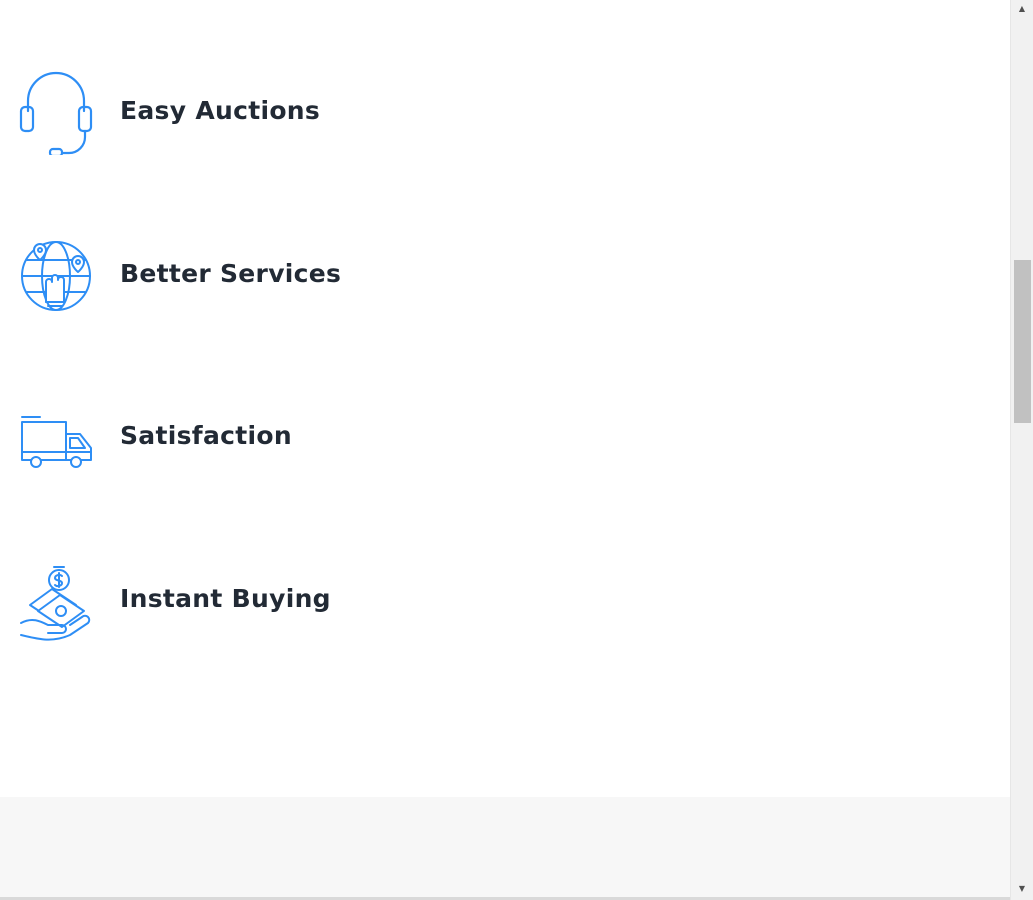 This screenshot has height=900, width=1033. Describe the element at coordinates (225, 598) in the screenshot. I see `feature-label: Instant Buying` at that location.